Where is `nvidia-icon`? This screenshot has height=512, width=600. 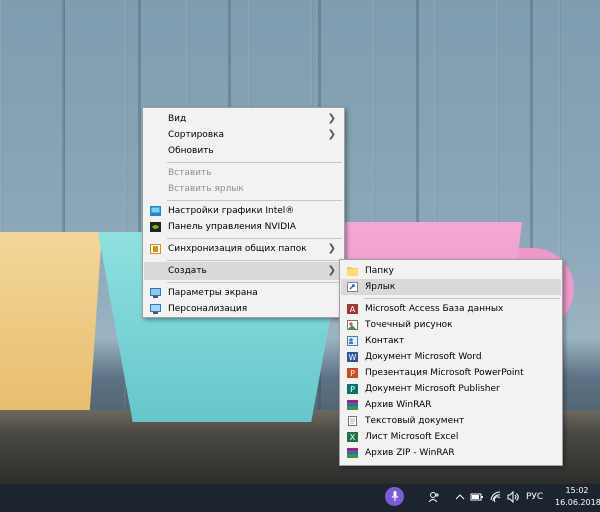 nvidia-icon is located at coordinates (155, 227).